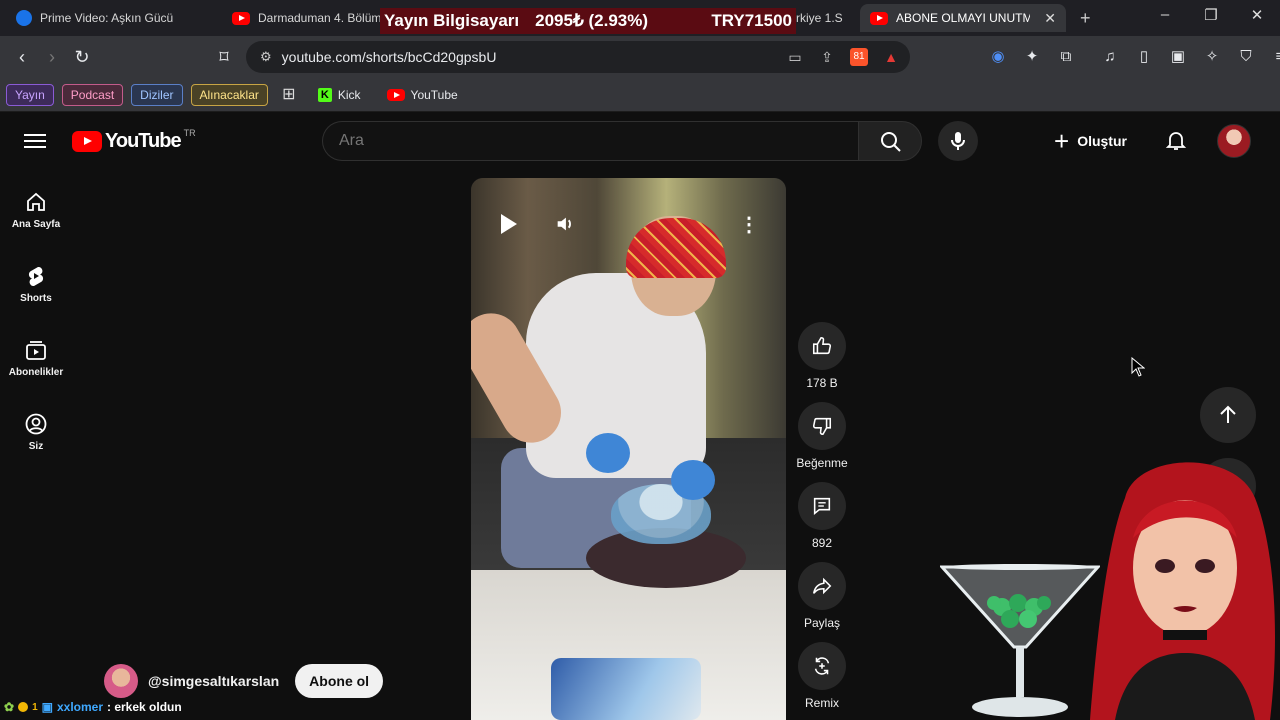 This screenshot has width=1280, height=720. I want to click on remix-button, so click(822, 666).